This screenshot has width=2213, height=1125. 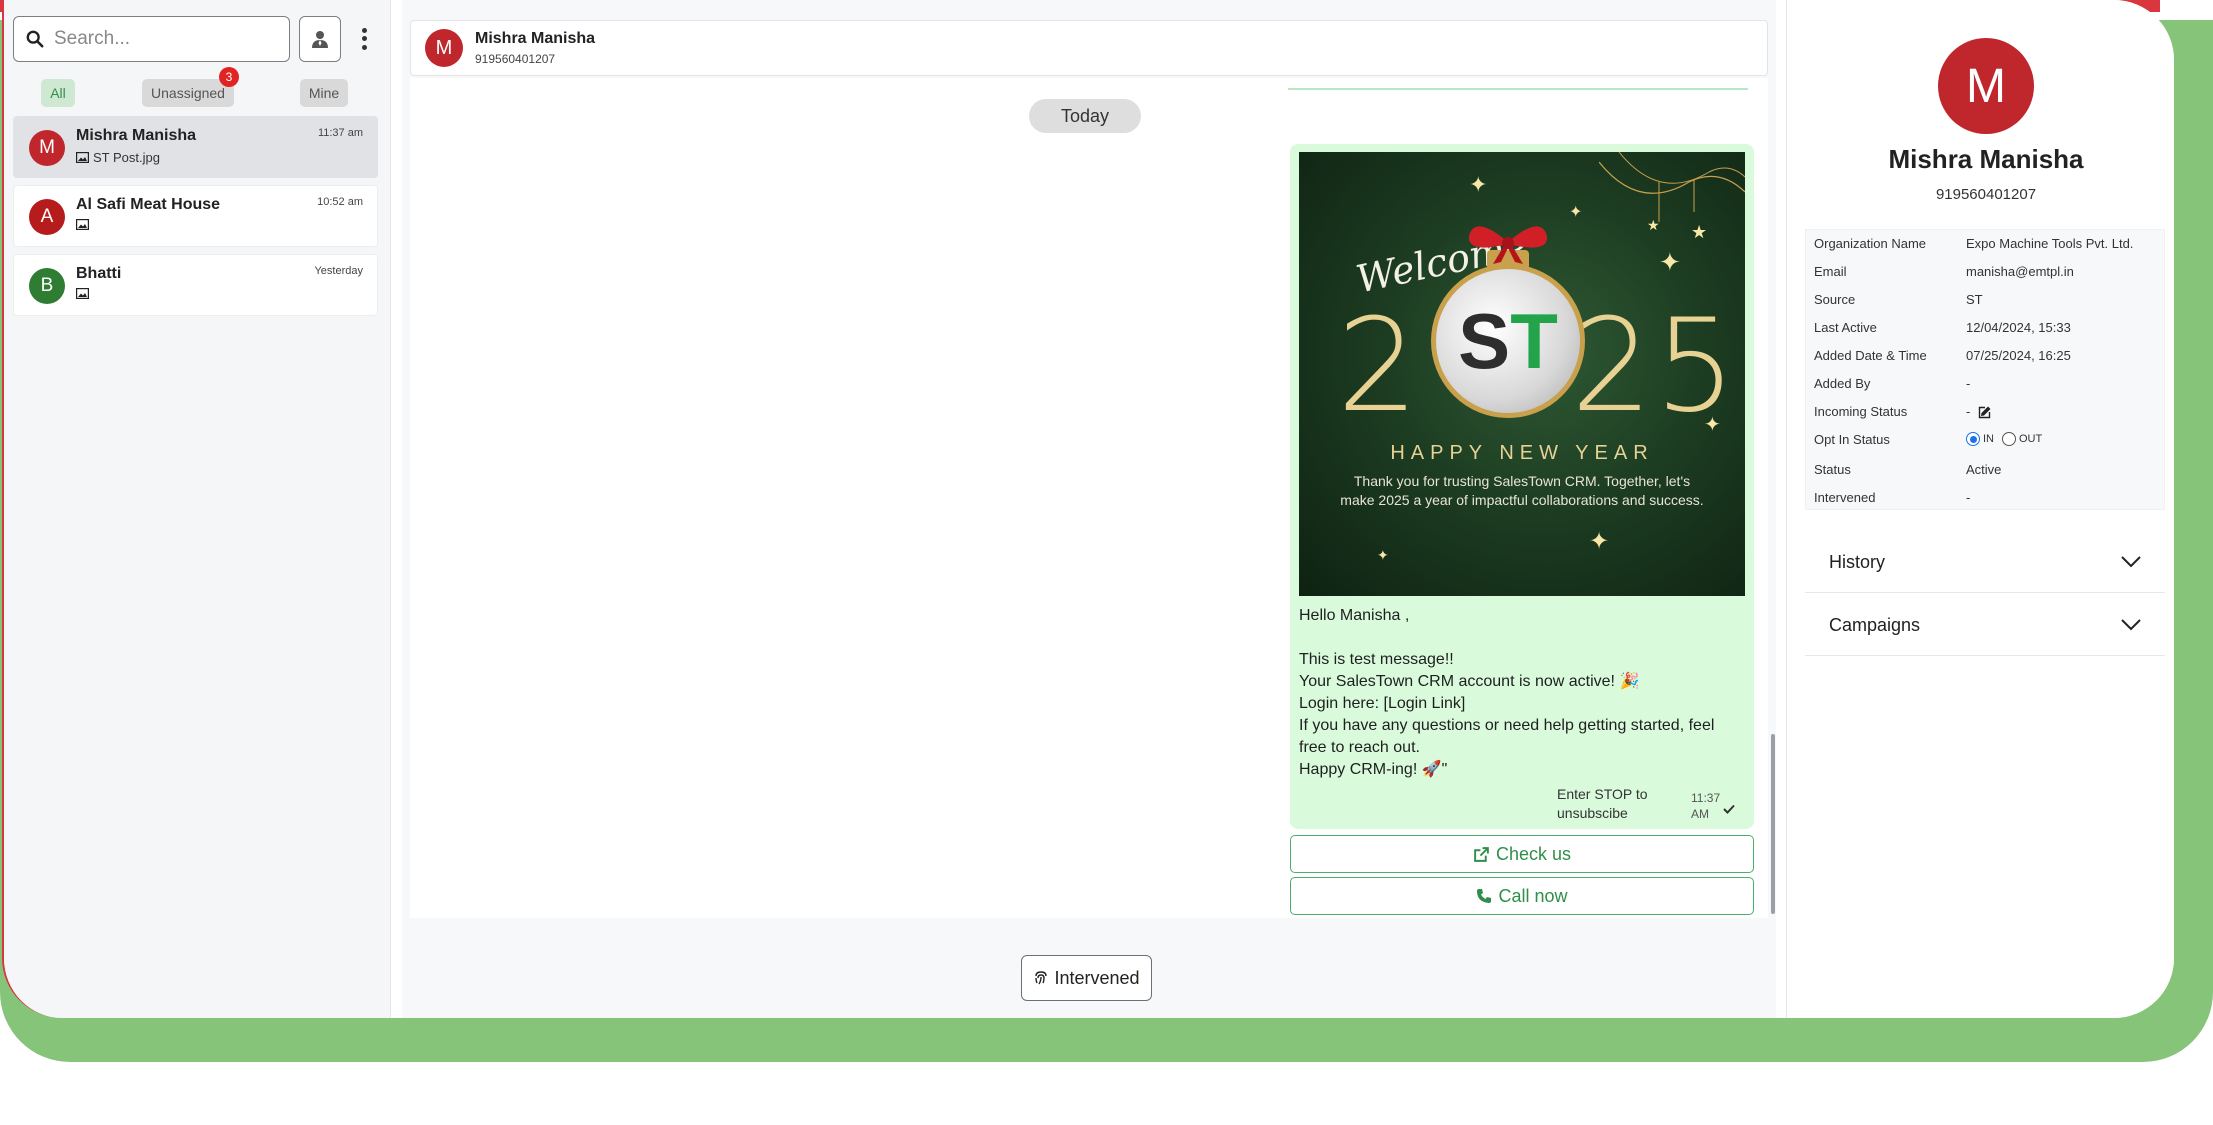 I want to click on contact-phone: 919560401207, so click(x=1986, y=194).